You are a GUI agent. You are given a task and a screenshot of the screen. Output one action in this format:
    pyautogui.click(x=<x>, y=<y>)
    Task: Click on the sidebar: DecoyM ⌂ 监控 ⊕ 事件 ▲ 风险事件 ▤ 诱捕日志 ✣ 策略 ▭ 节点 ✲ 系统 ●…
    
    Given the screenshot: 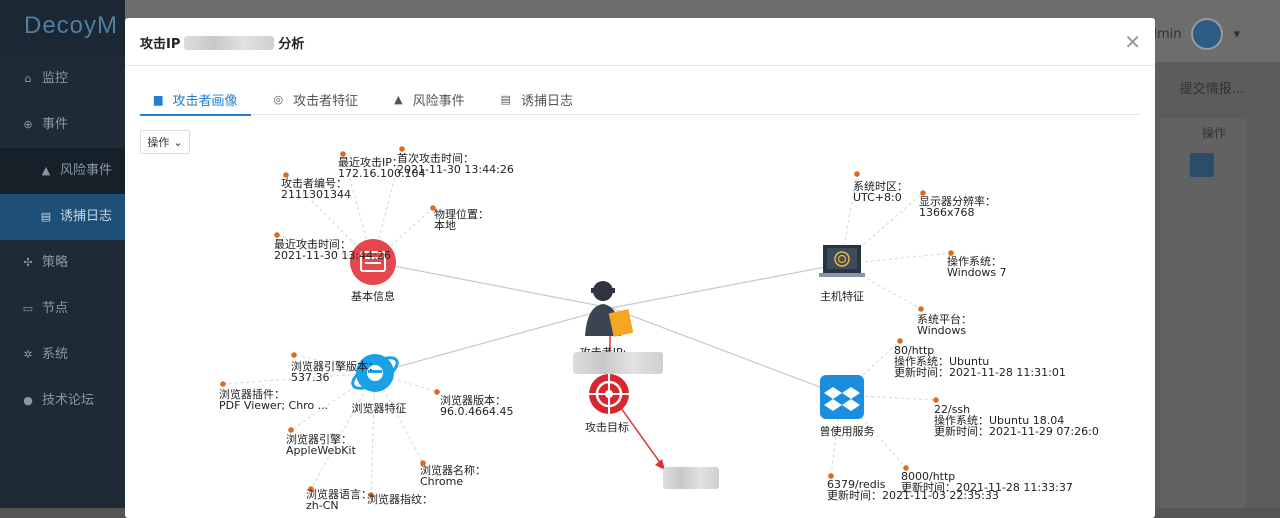 What is the action you would take?
    pyautogui.click(x=62, y=254)
    